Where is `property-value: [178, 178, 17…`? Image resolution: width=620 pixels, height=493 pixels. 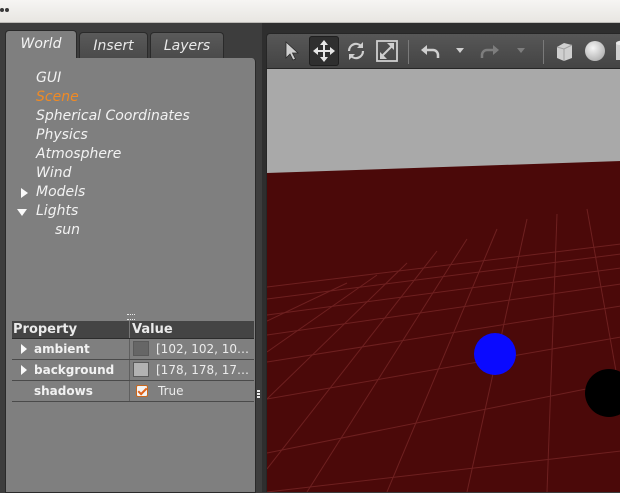
property-value: [178, 178, 17… is located at coordinates (202, 370).